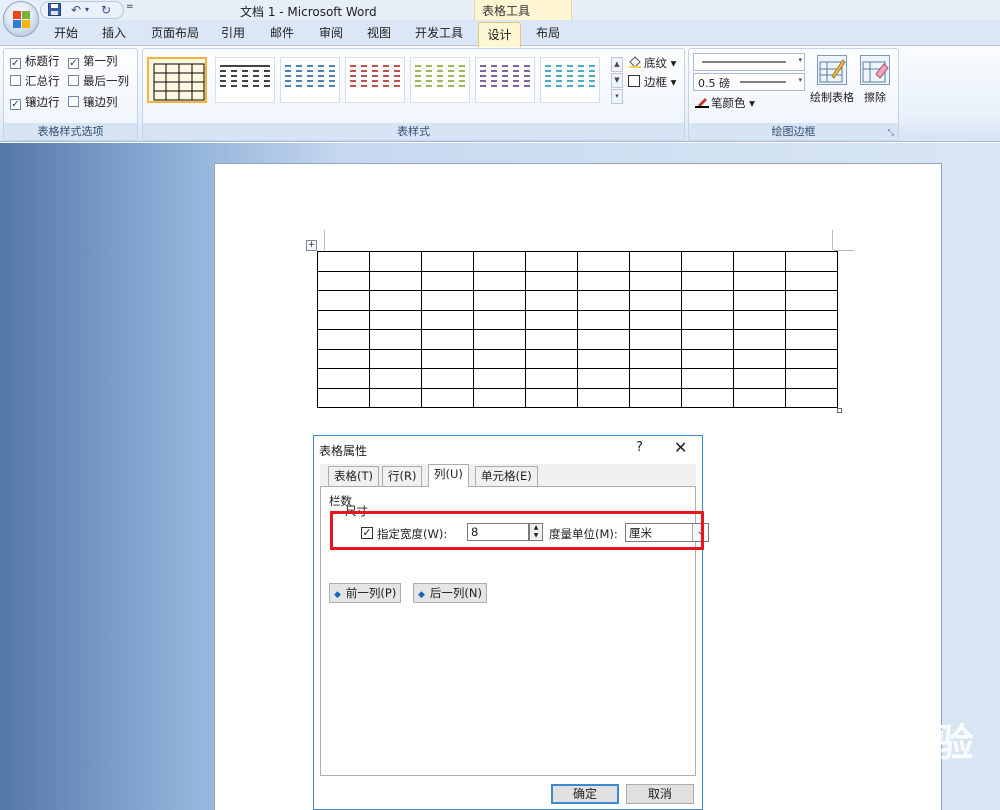  What do you see at coordinates (448, 475) in the screenshot?
I see `tab-column: 列(U)` at bounding box center [448, 475].